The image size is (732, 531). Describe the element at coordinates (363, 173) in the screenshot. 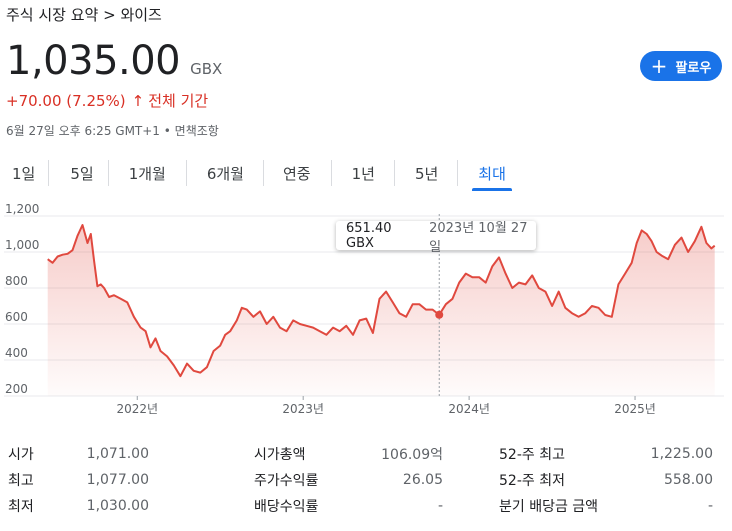

I see `tab-1y: 1년` at that location.